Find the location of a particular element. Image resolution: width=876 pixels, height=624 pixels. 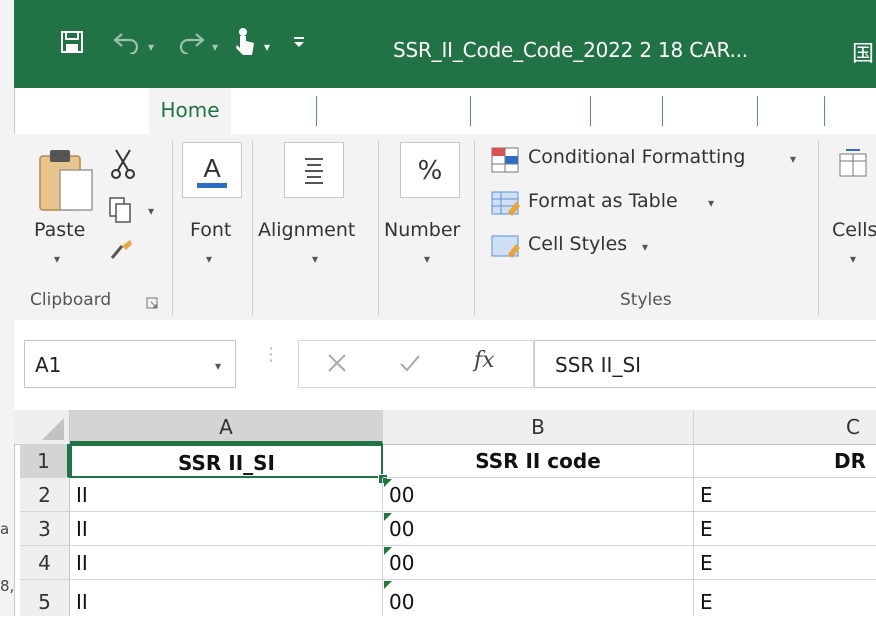

tab-home: Home is located at coordinates (190, 111).